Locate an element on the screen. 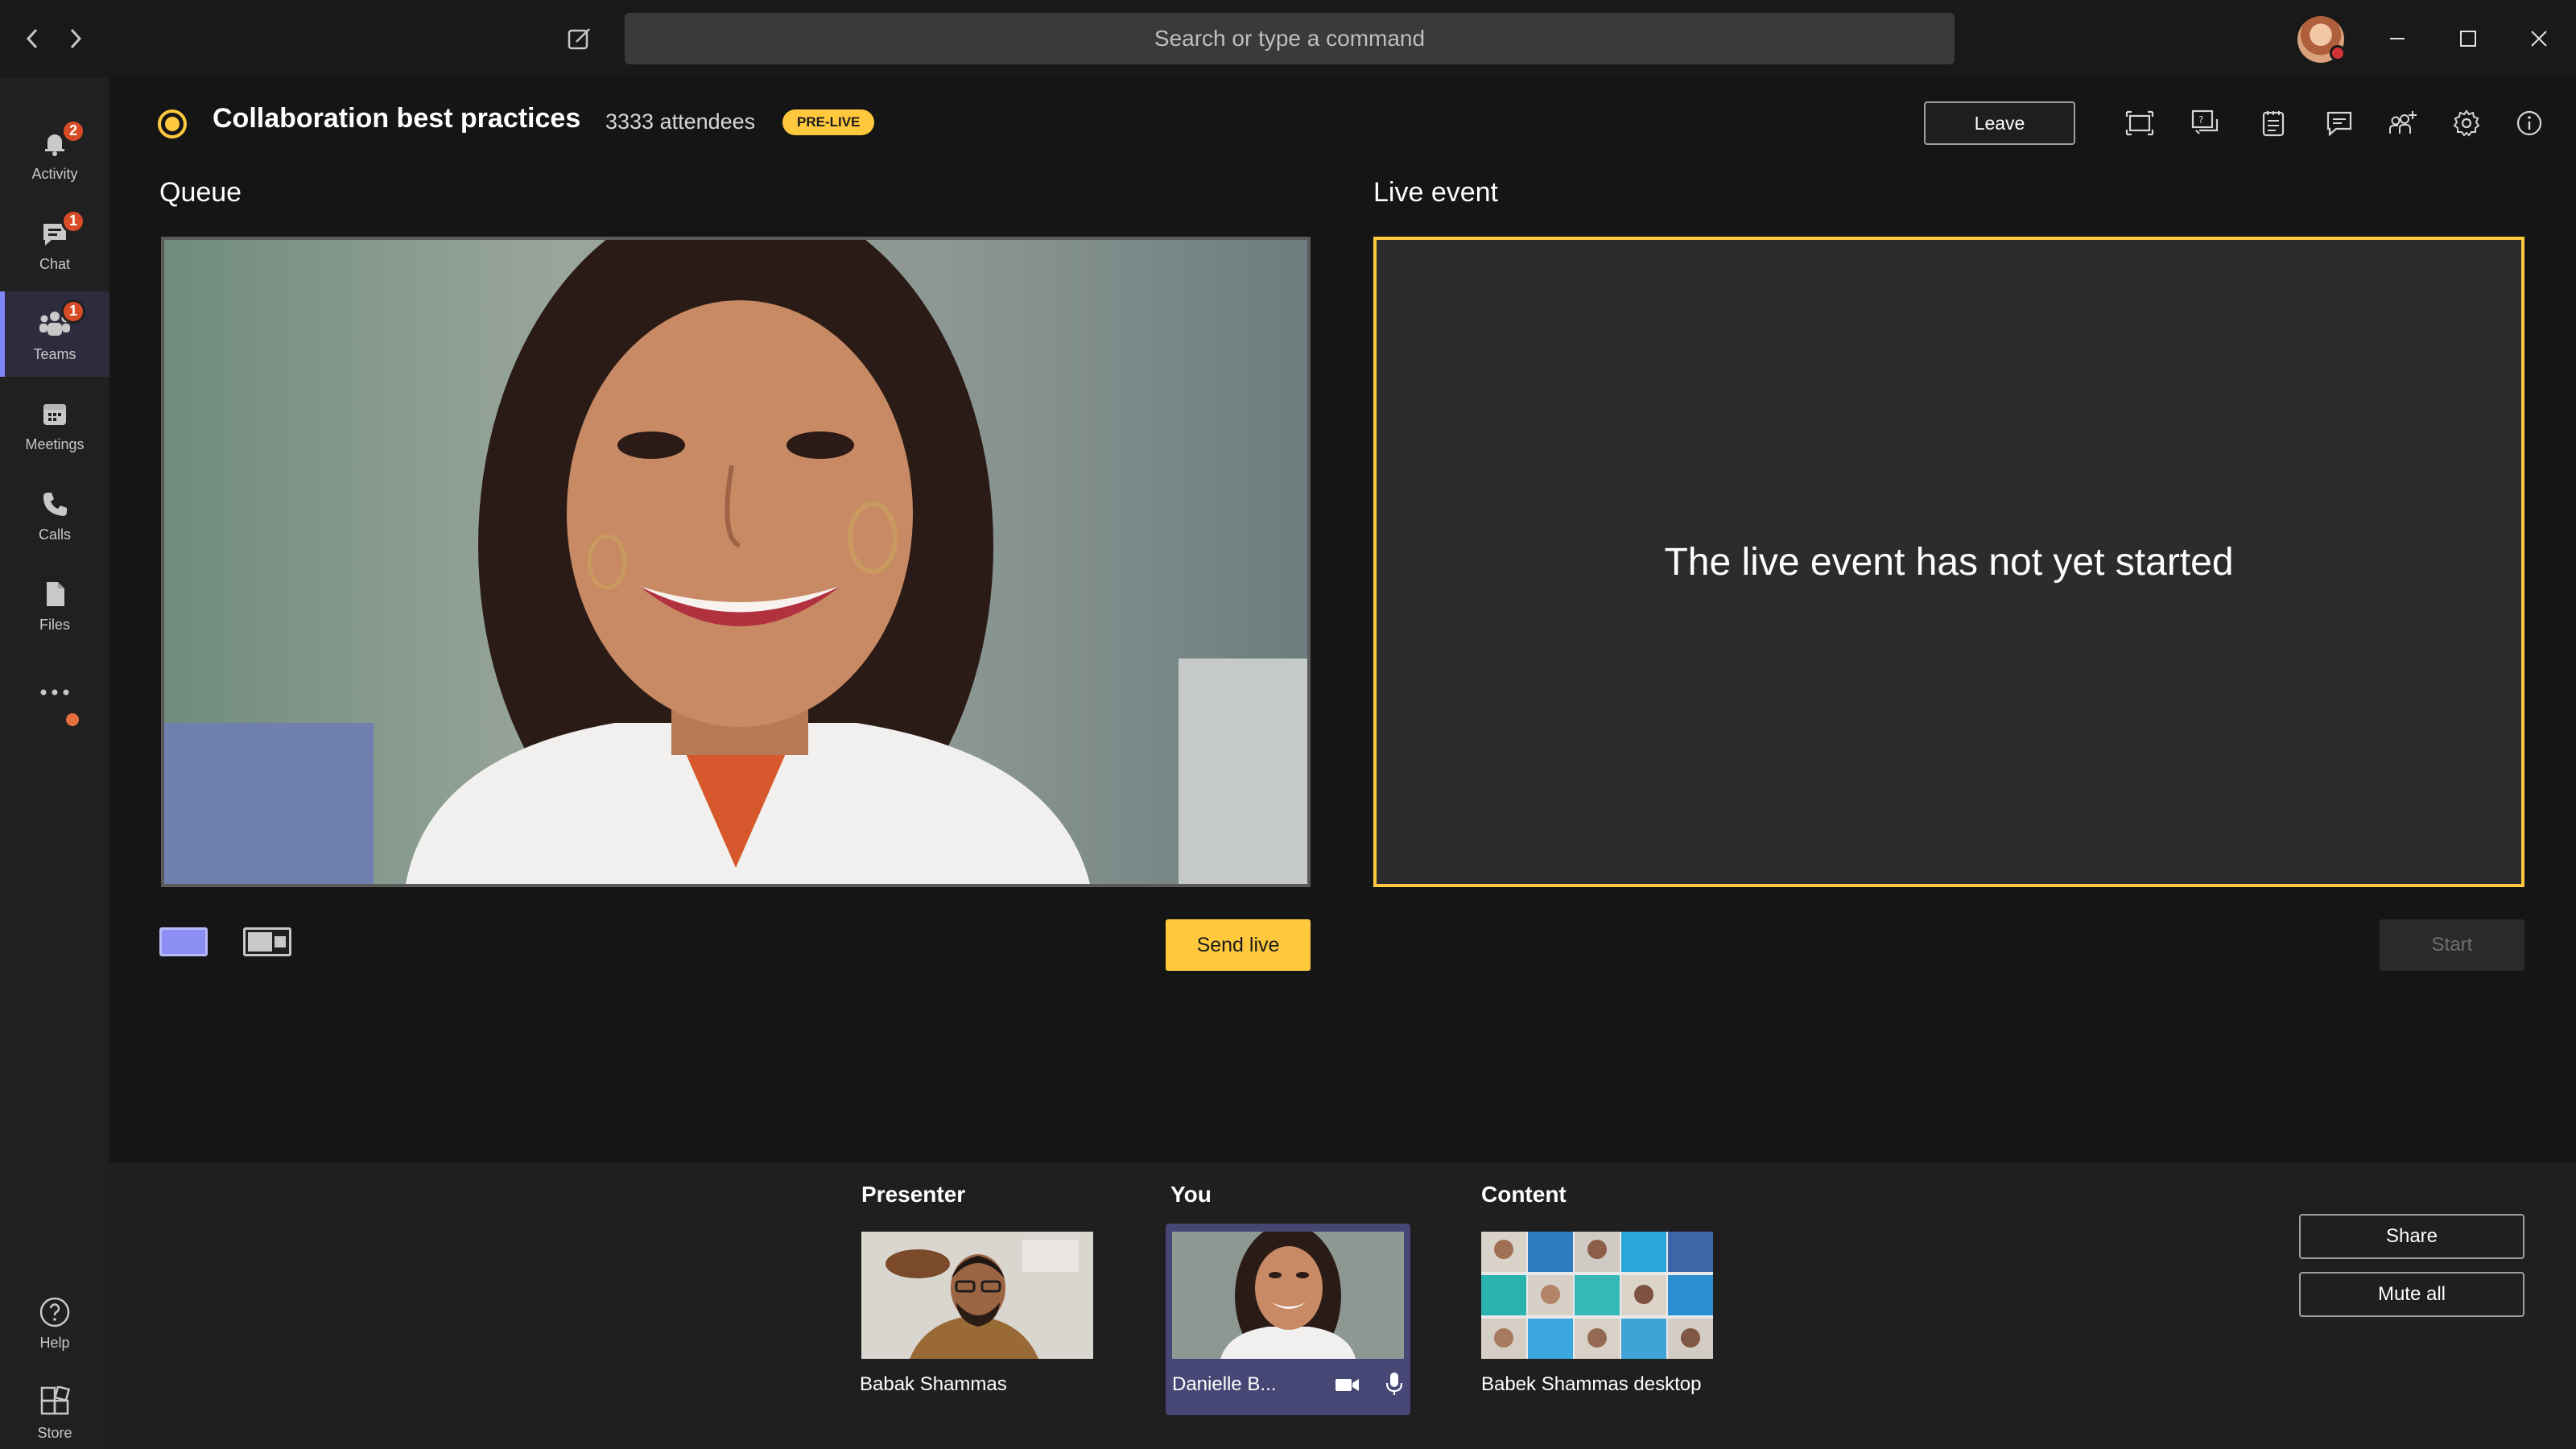 The height and width of the screenshot is (1449, 2576). microphone-icon is located at coordinates (1394, 1383).